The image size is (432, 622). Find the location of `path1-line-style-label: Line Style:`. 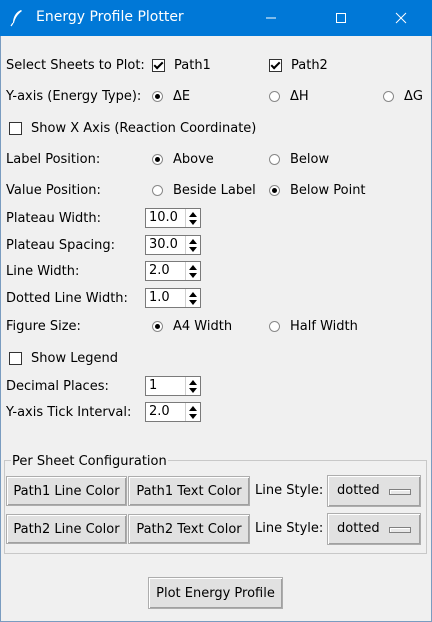

path1-line-style-label: Line Style: is located at coordinates (289, 490).